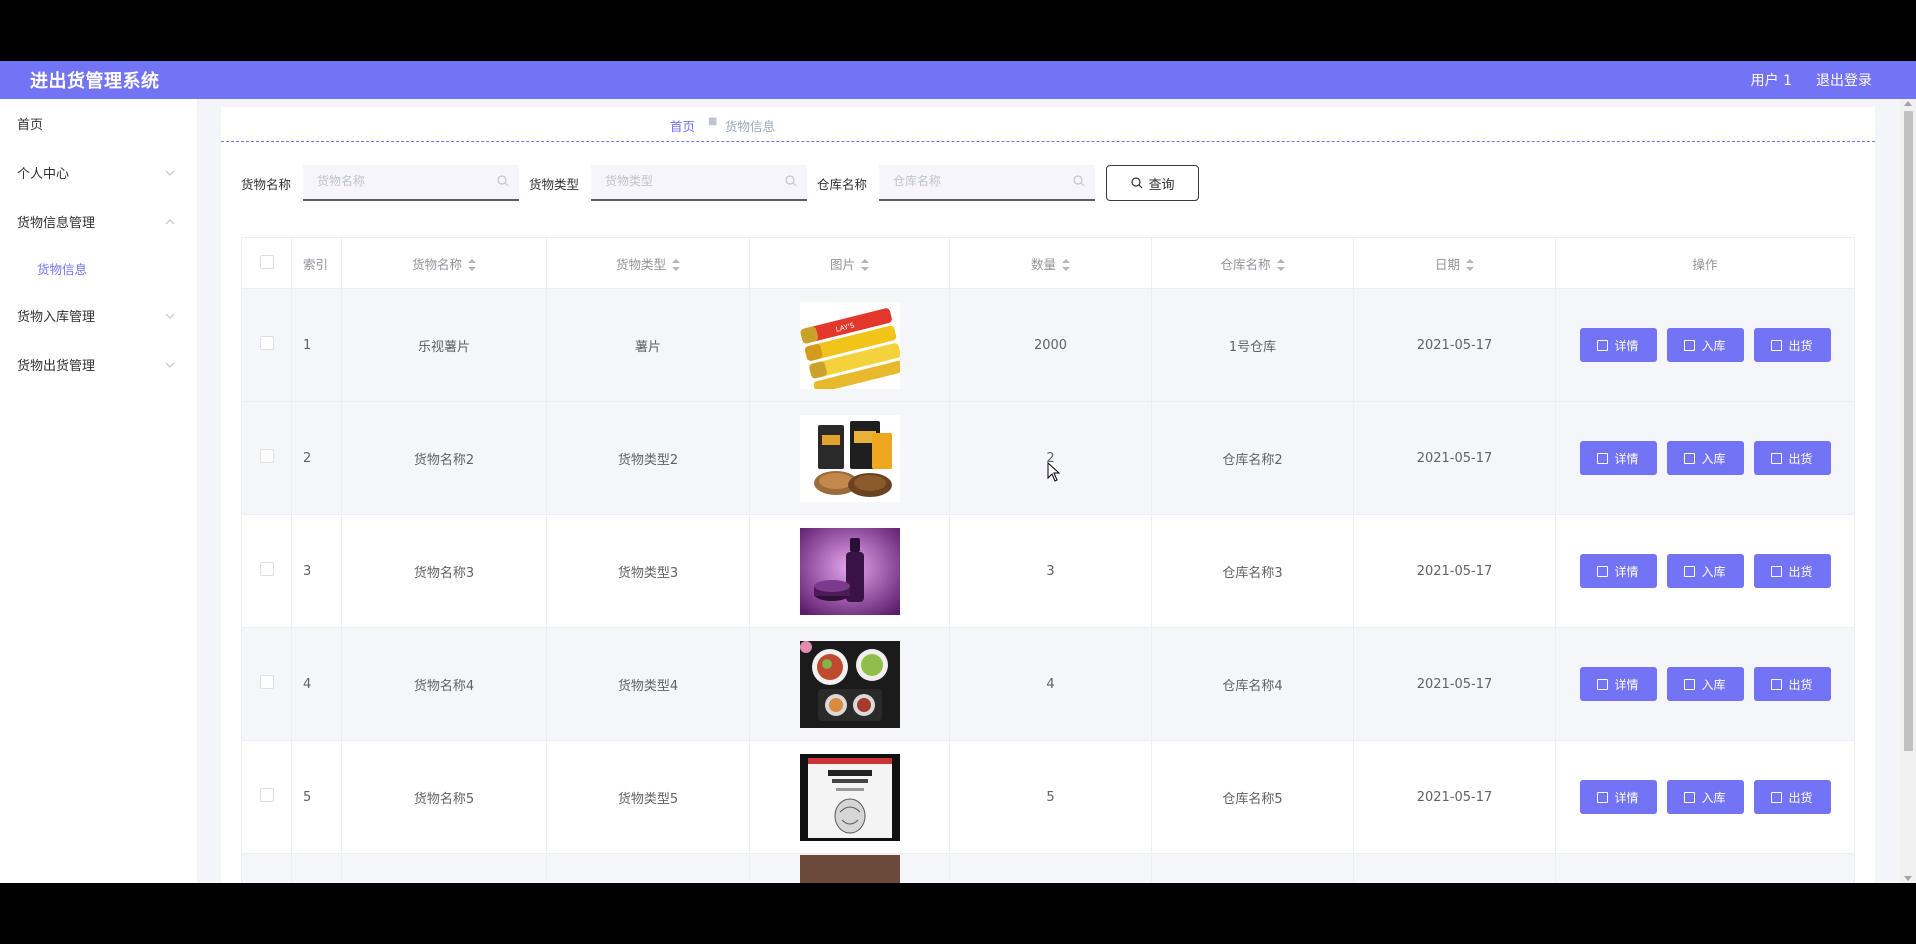 This screenshot has width=1916, height=944. I want to click on snacks-product-image, so click(849, 458).